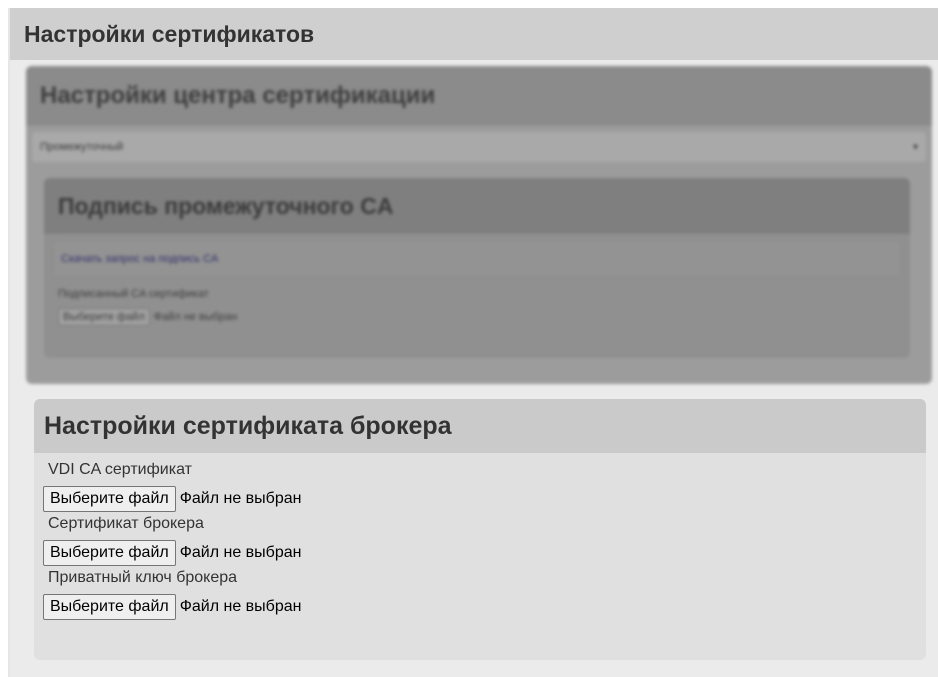 The image size is (938, 677). Describe the element at coordinates (484, 499) in the screenshot. I see `vdi-ca-cert-file-row: Выберите файл Файл не выбран` at that location.